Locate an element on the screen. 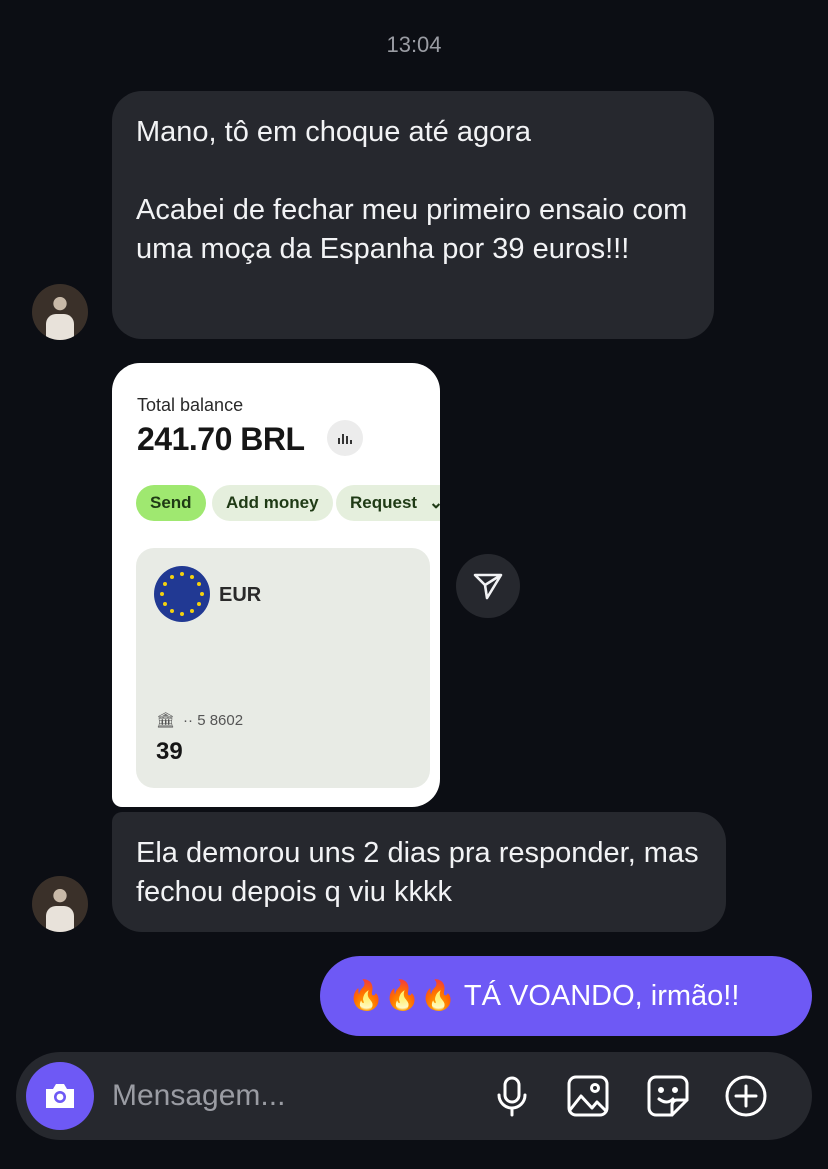  camera-button is located at coordinates (60, 1096).